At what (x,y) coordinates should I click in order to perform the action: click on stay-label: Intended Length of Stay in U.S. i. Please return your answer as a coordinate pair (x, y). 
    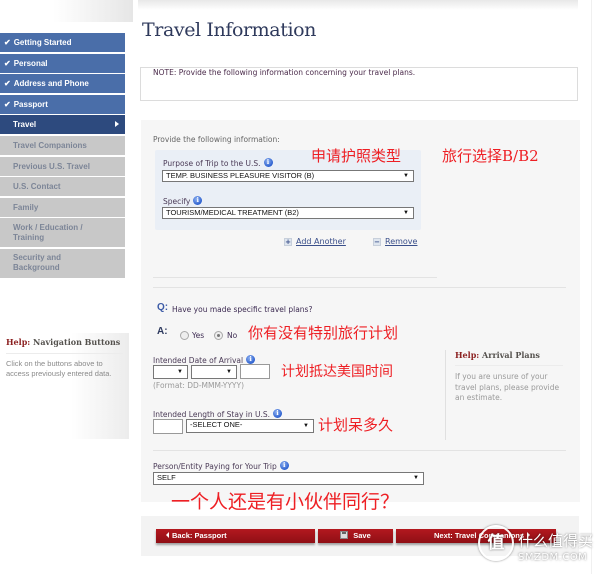
    Looking at the image, I should click on (218, 414).